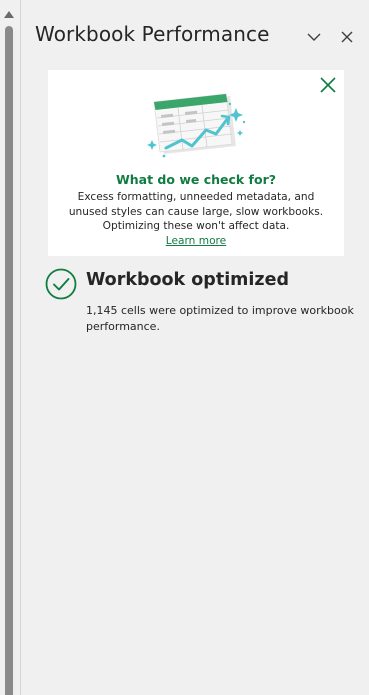  Describe the element at coordinates (188, 280) in the screenshot. I see `result-title: Workbook optimized` at that location.